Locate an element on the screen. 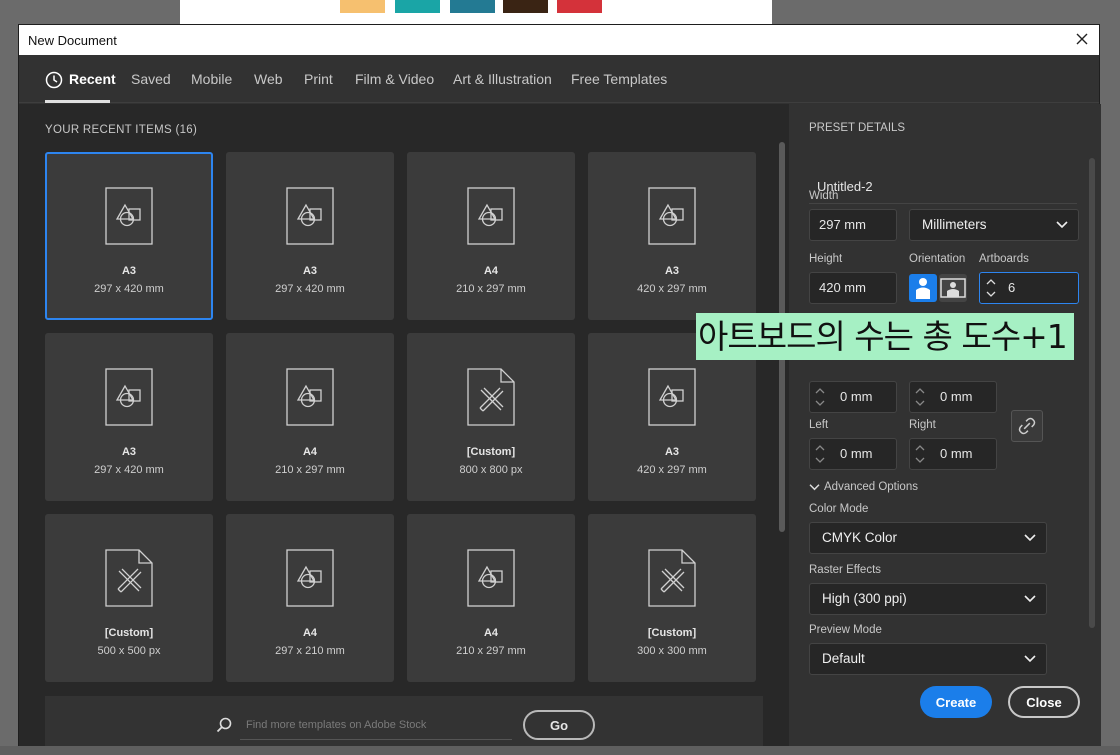  artboards-label: Artboards is located at coordinates (1004, 259).